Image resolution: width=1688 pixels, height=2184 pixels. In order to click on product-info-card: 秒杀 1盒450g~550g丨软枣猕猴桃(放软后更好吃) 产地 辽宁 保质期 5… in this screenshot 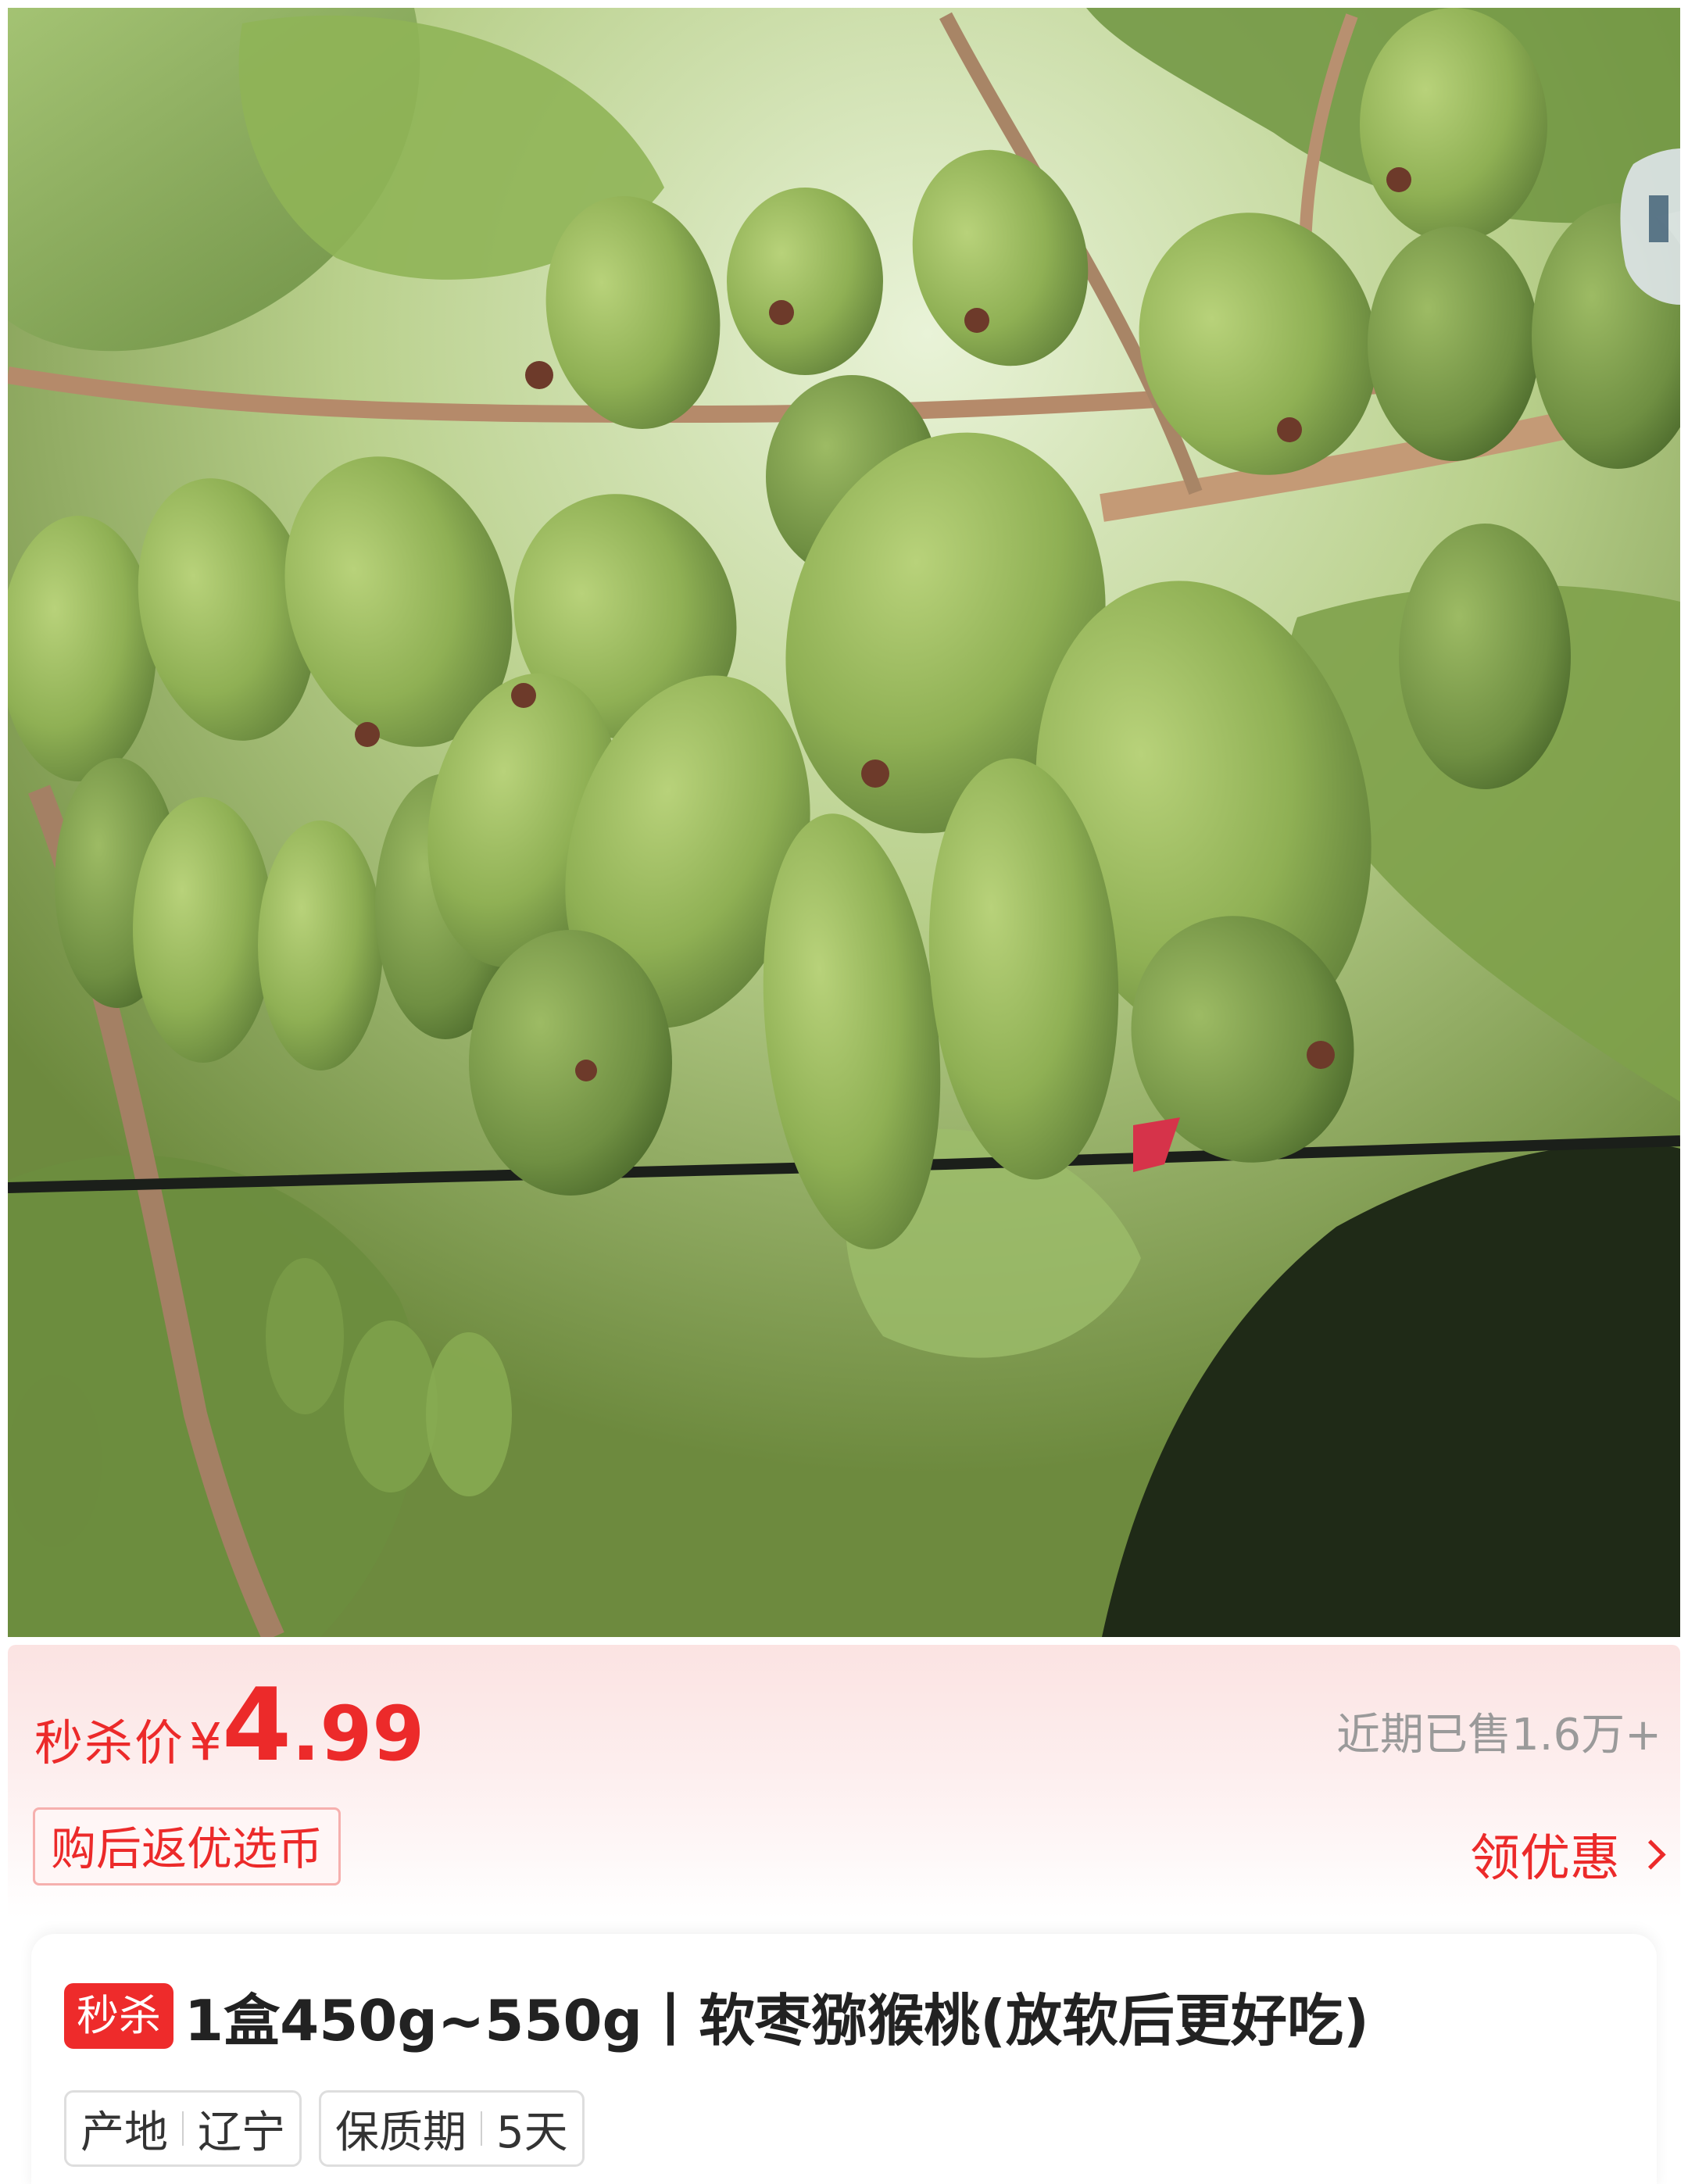, I will do `click(844, 2059)`.